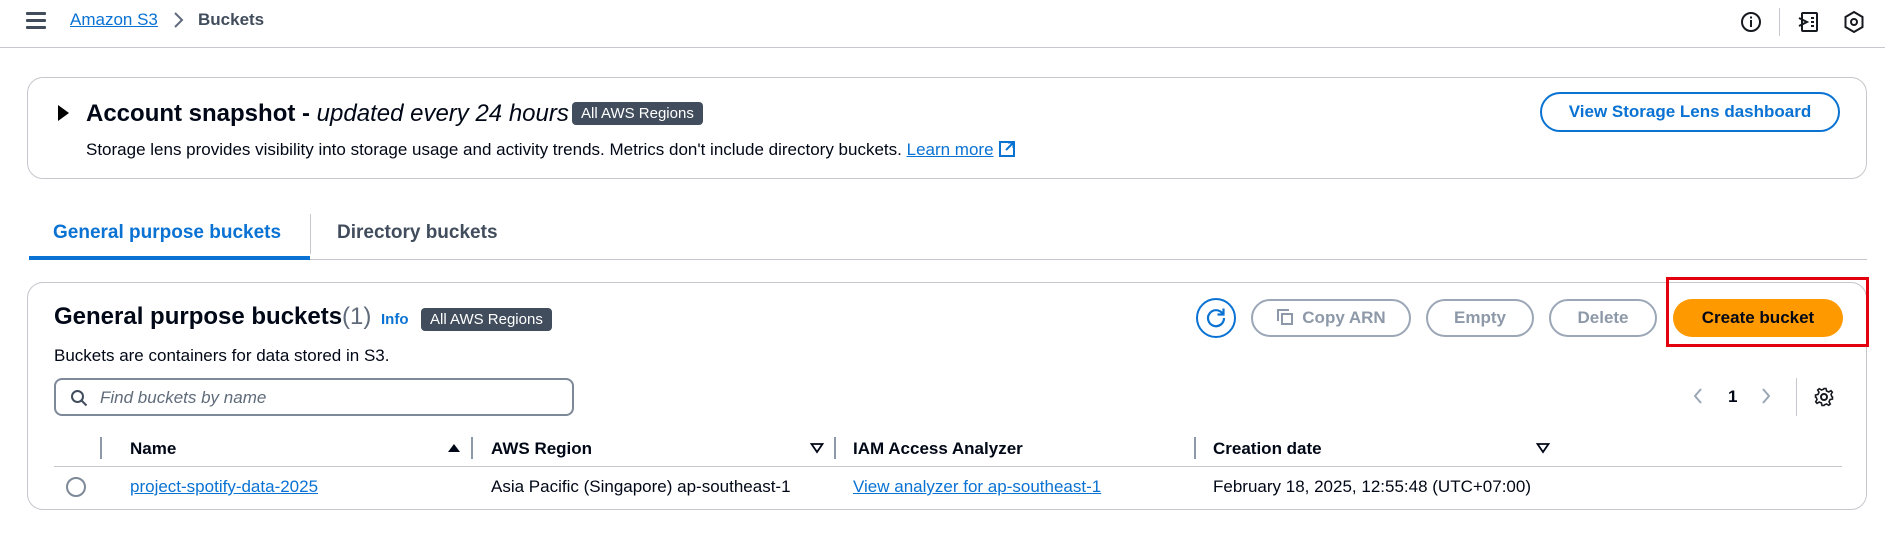  What do you see at coordinates (1006, 149) in the screenshot?
I see `external-link-icon` at bounding box center [1006, 149].